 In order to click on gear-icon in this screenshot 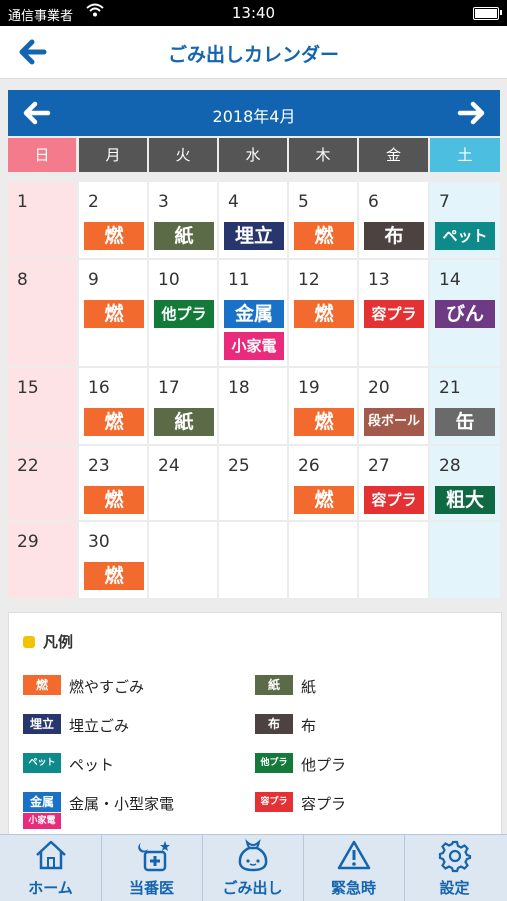, I will do `click(455, 856)`.